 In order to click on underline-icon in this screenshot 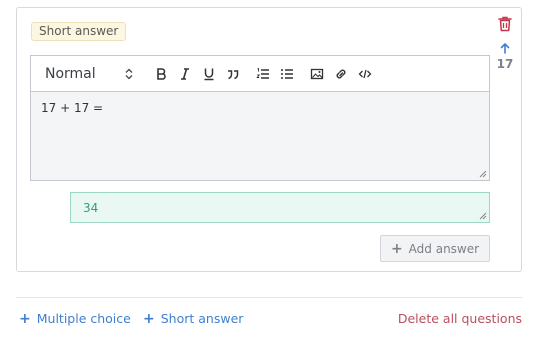, I will do `click(209, 74)`.